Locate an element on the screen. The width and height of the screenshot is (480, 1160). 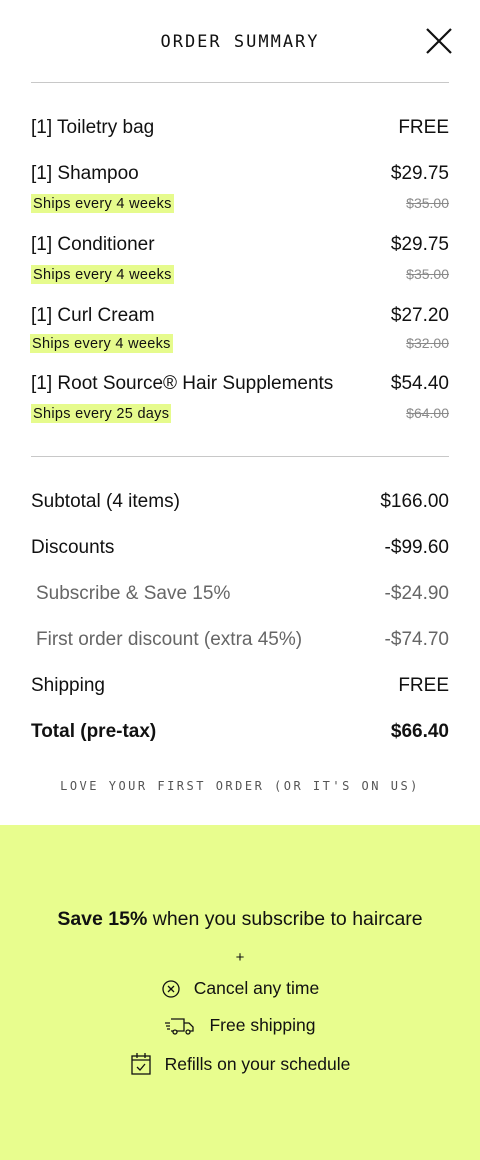
first-order-discount-row: First order discount (extra 45%) -$74.70 is located at coordinates (240, 640).